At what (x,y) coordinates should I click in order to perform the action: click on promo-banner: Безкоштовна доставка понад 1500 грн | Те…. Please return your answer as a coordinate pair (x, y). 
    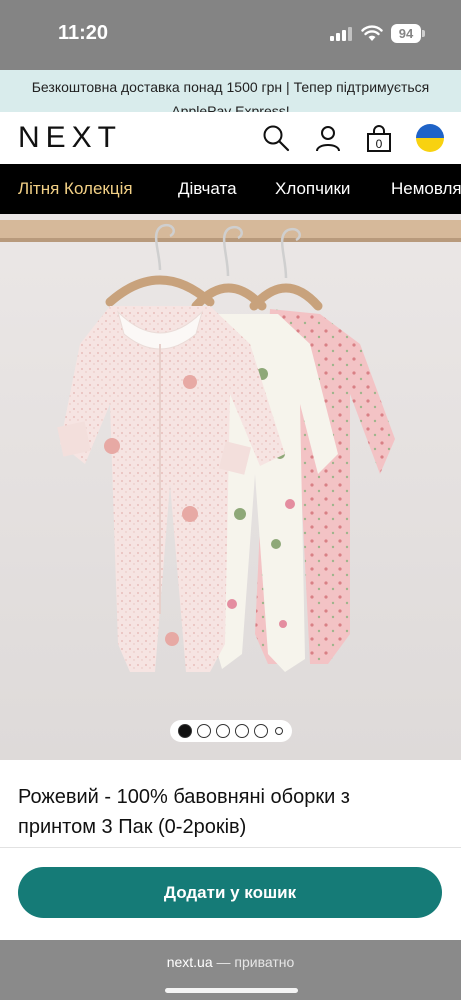
    Looking at the image, I should click on (230, 91).